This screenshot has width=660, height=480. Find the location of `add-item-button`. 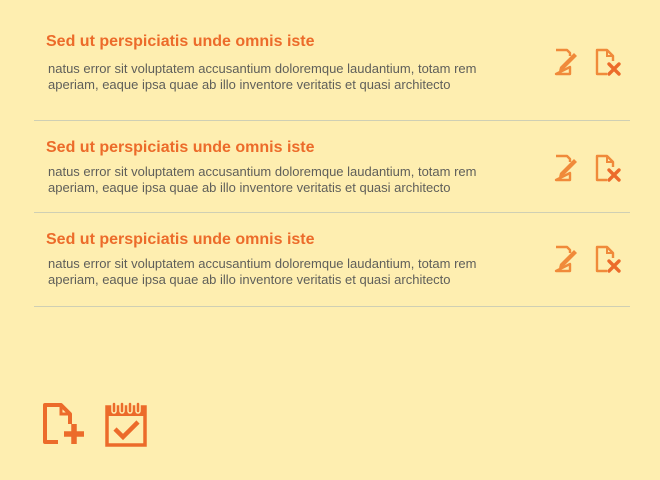

add-item-button is located at coordinates (64, 424).